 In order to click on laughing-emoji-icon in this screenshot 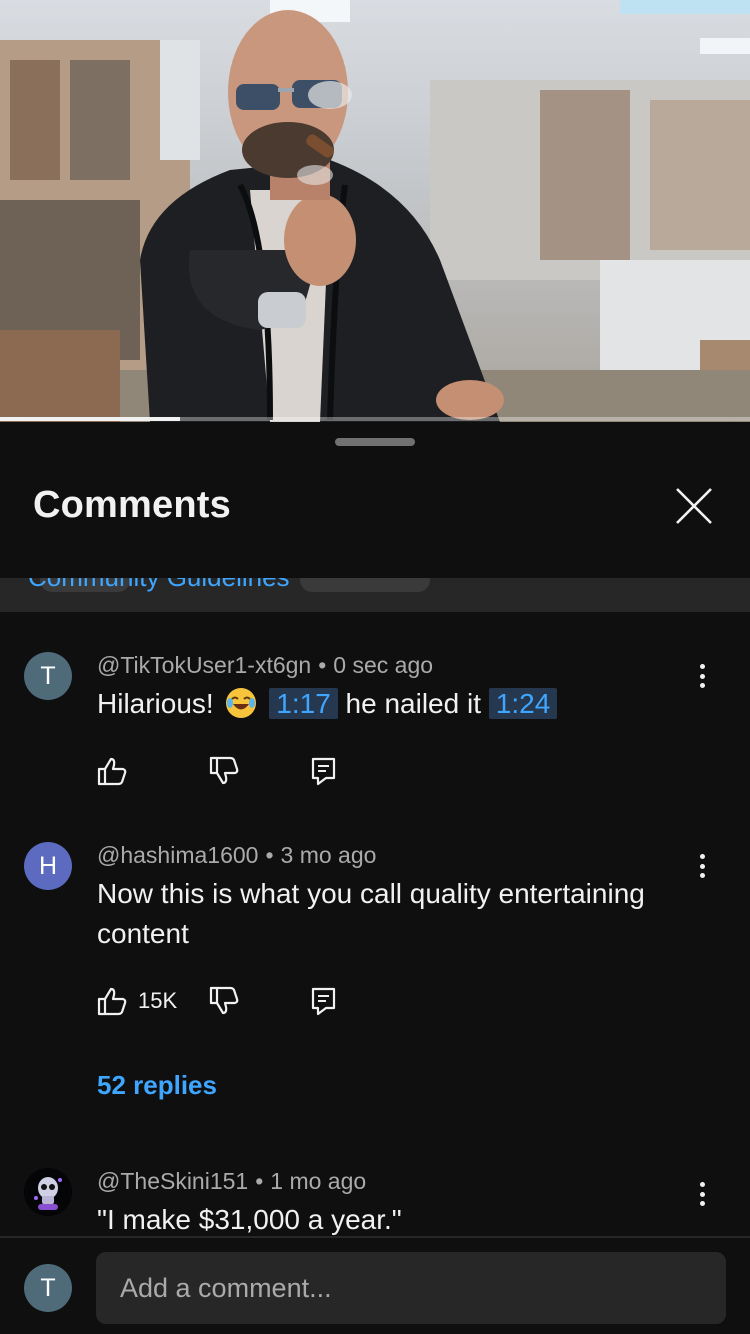, I will do `click(241, 708)`.